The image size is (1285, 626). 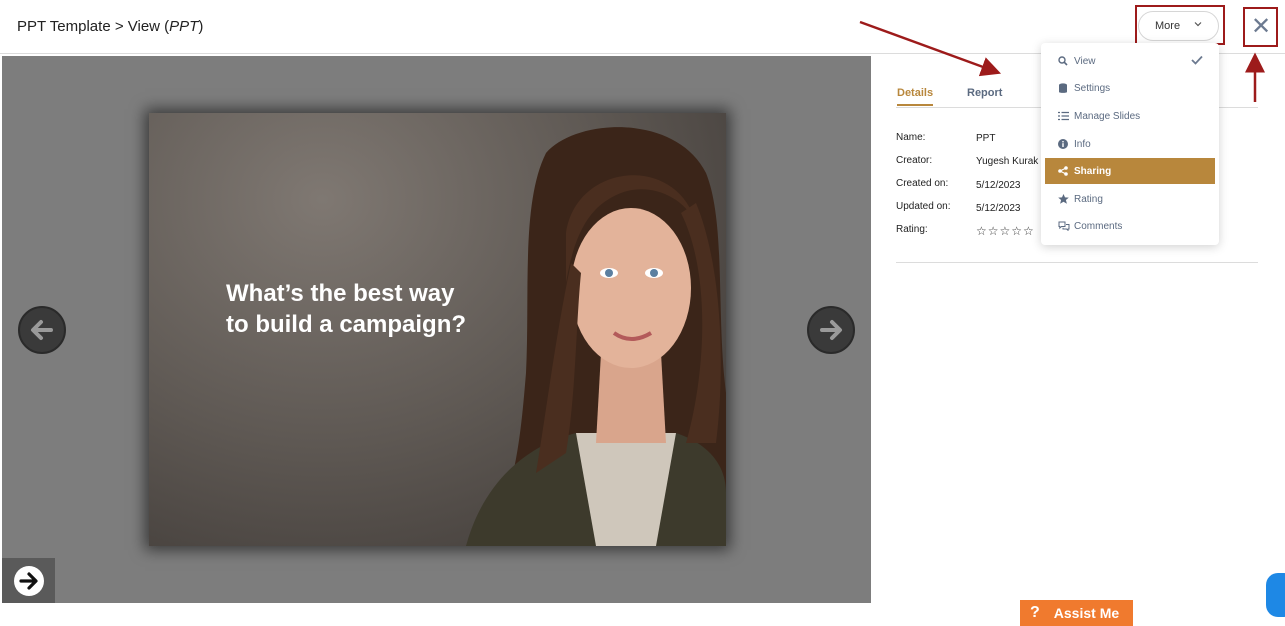 What do you see at coordinates (1107, 116) in the screenshot?
I see `menu-item-label: Manage Slides` at bounding box center [1107, 116].